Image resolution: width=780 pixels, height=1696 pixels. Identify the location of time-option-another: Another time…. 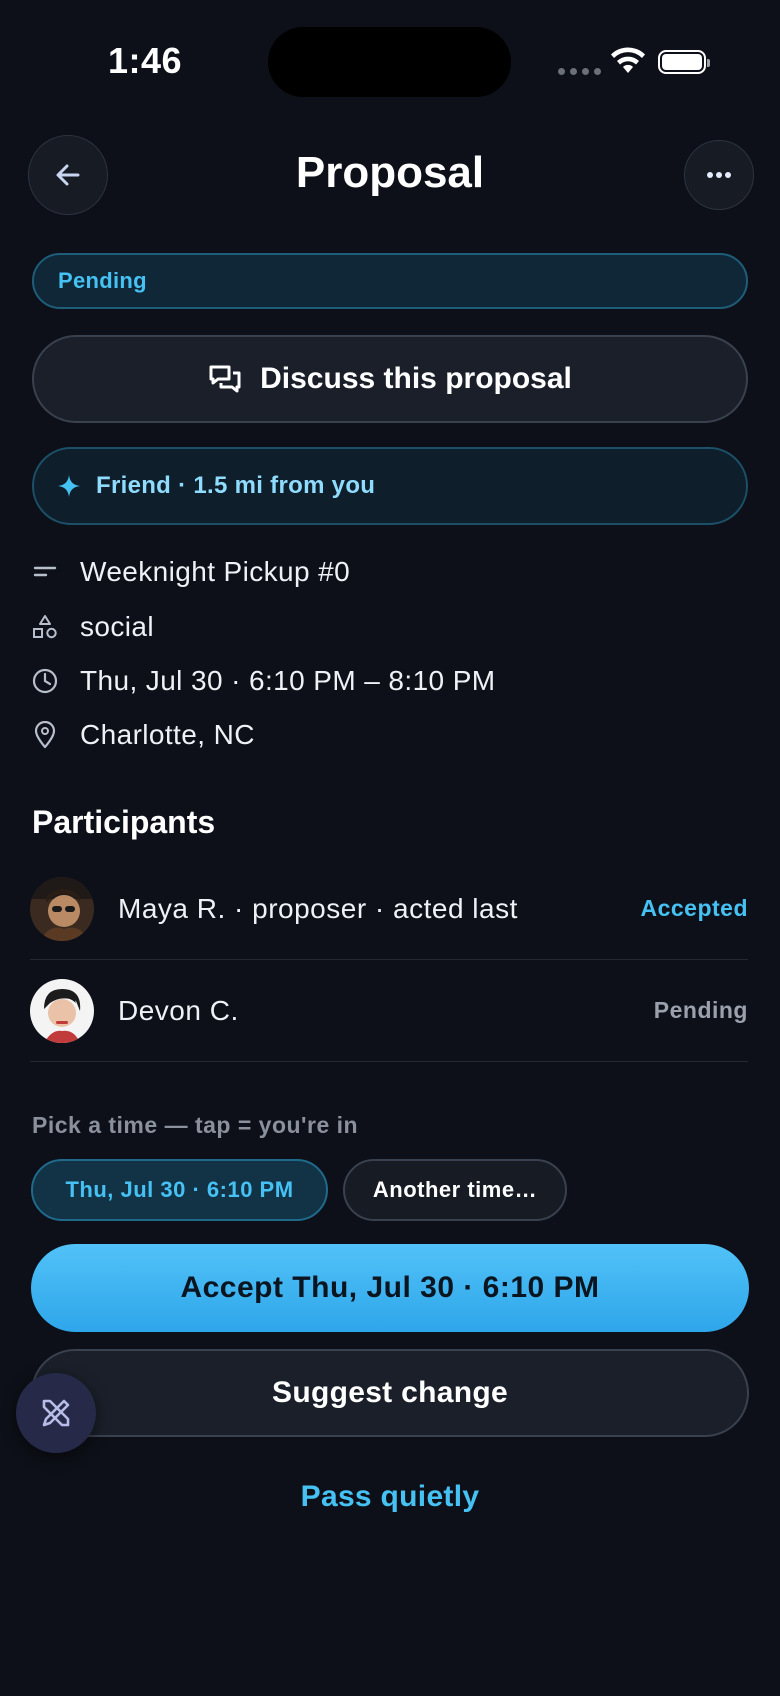
(455, 1190).